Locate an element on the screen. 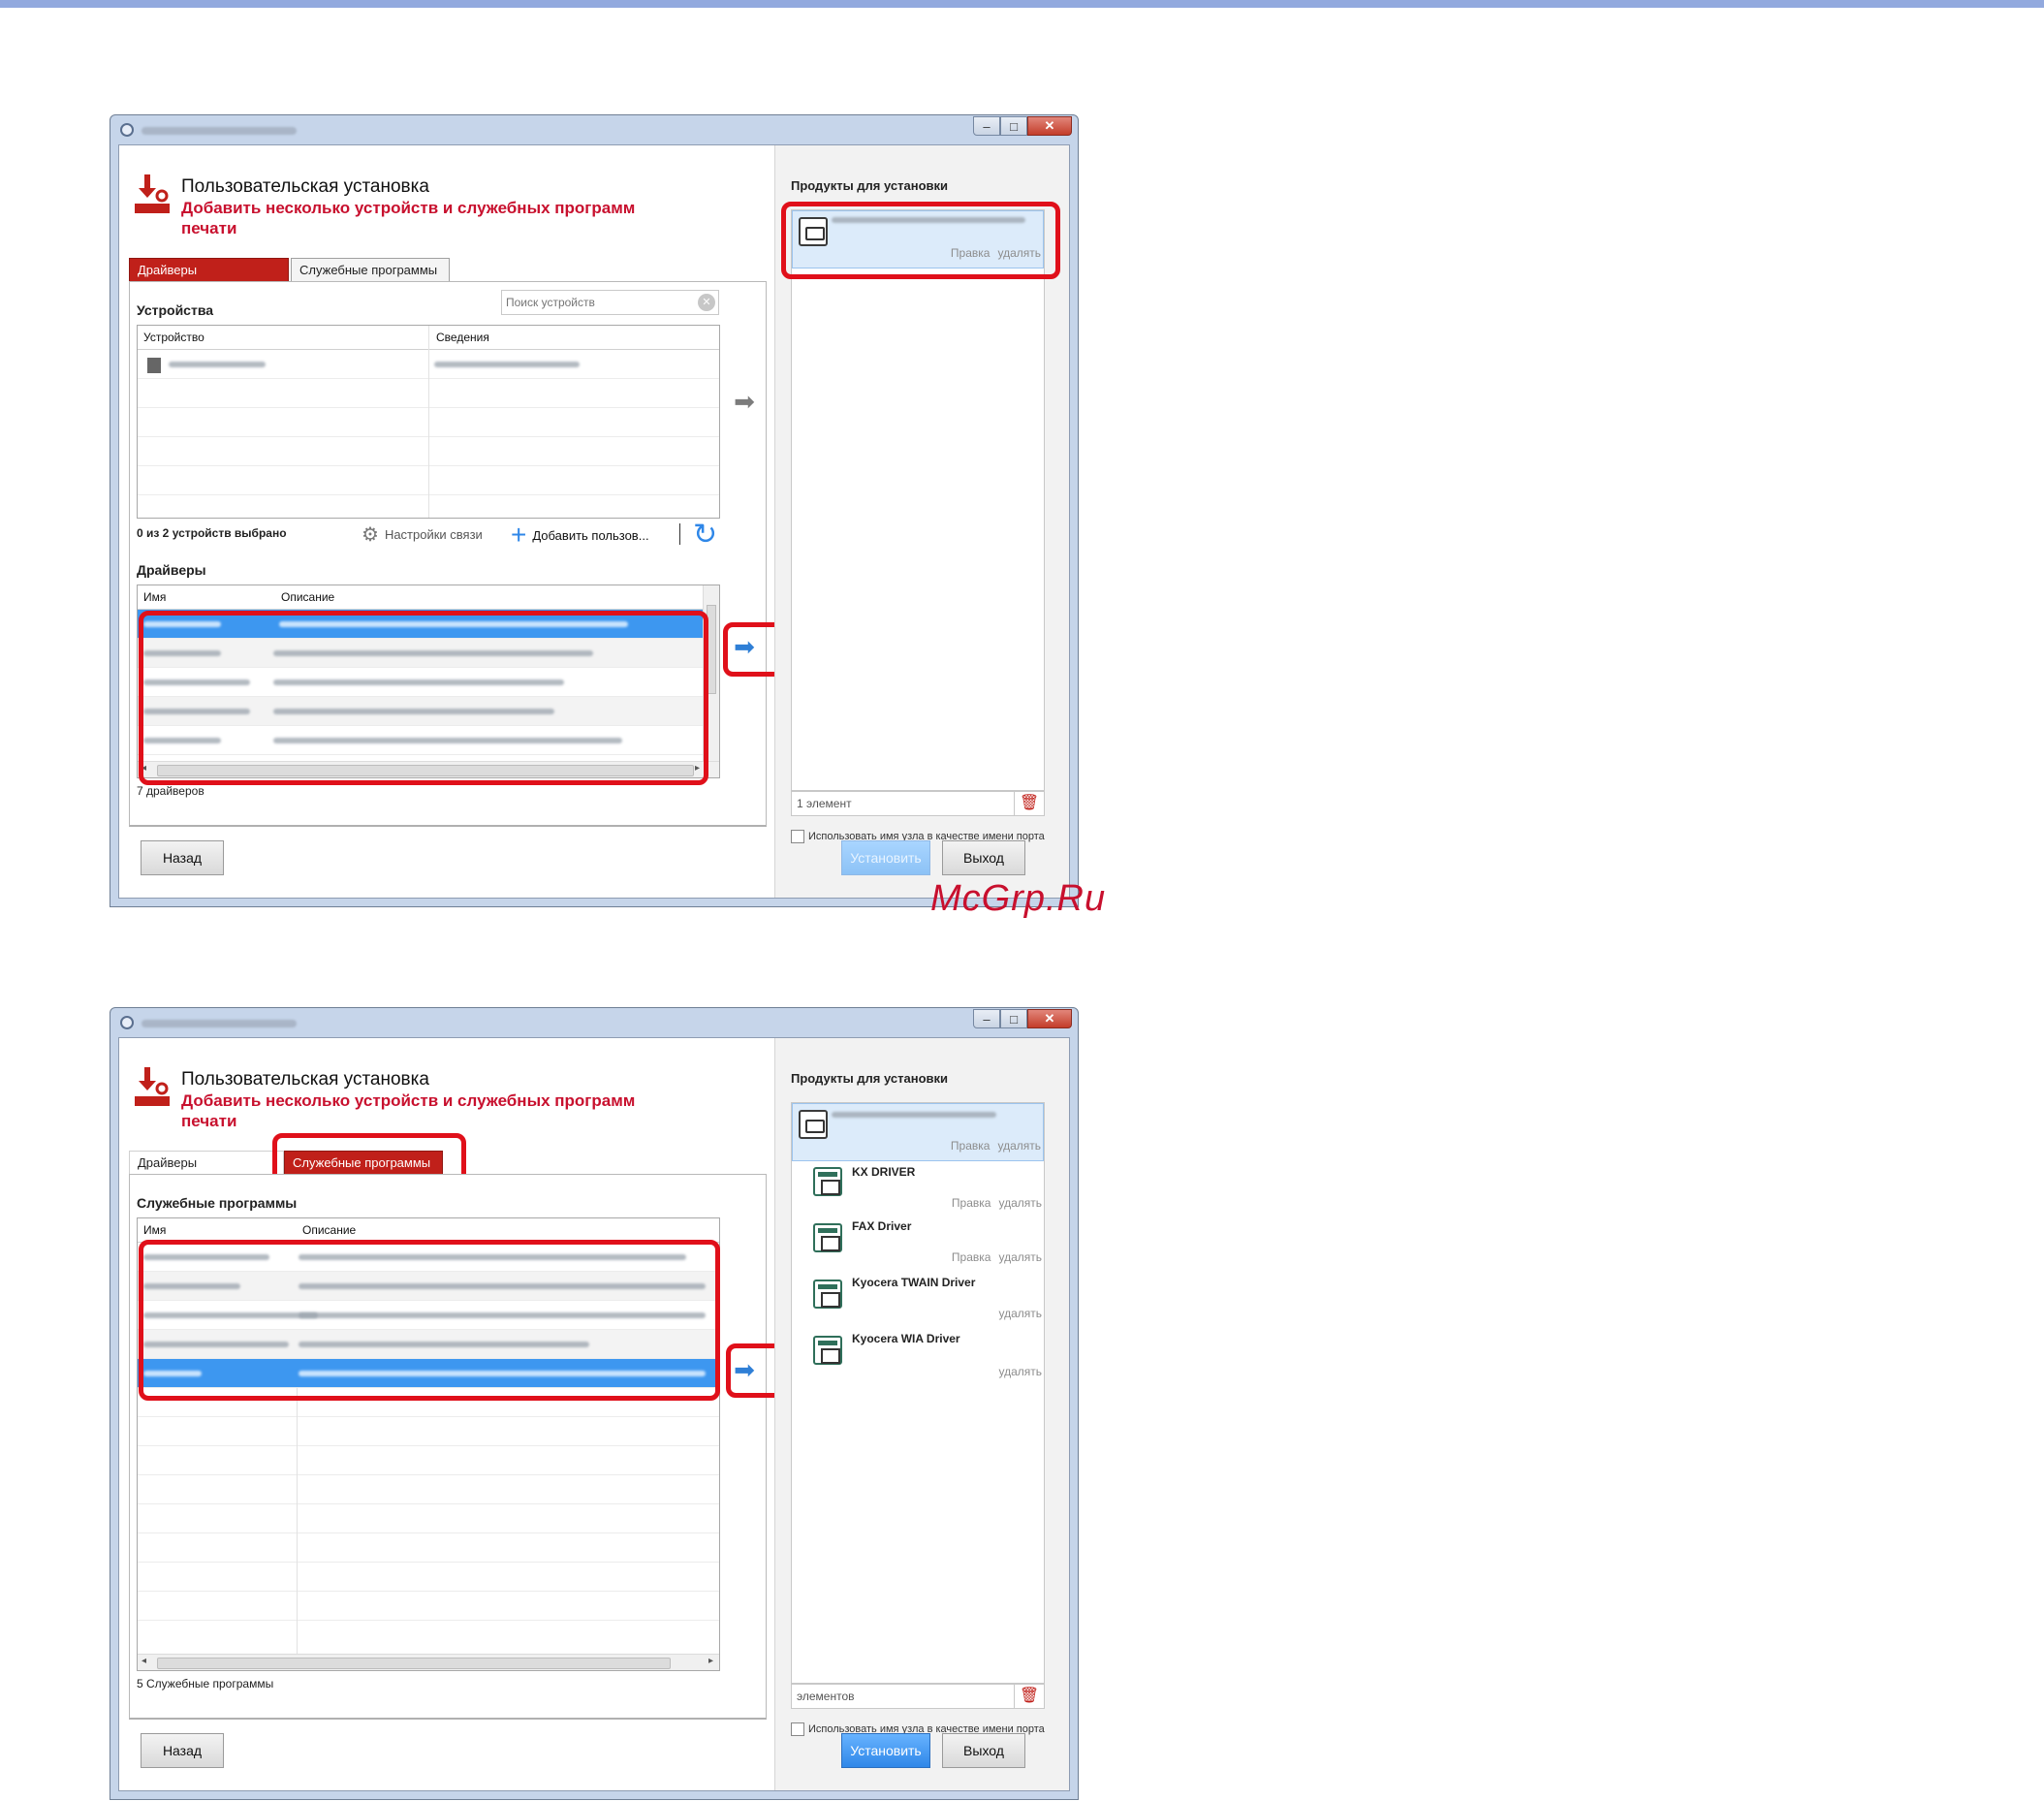 The image size is (2044, 1801). device-search: ✕ is located at coordinates (610, 302).